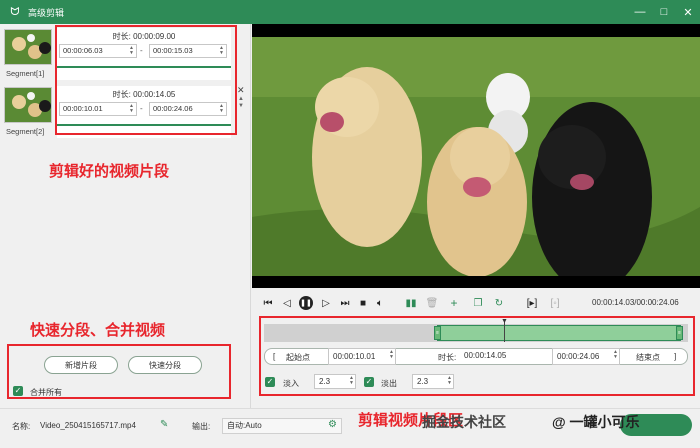  What do you see at coordinates (532, 303) in the screenshot?
I see `mark-in-icon: [▸]` at bounding box center [532, 303].